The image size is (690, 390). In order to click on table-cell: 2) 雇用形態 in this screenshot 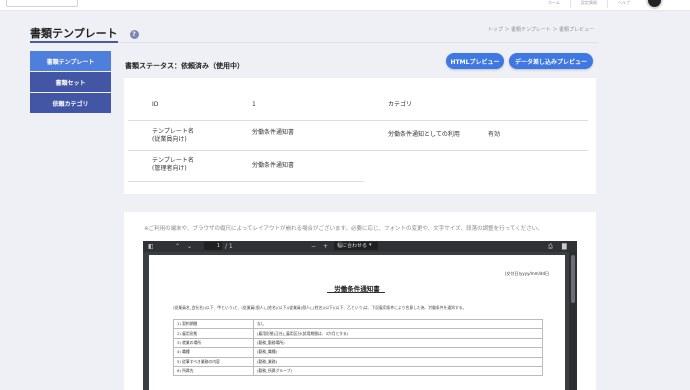, I will do `click(213, 333)`.